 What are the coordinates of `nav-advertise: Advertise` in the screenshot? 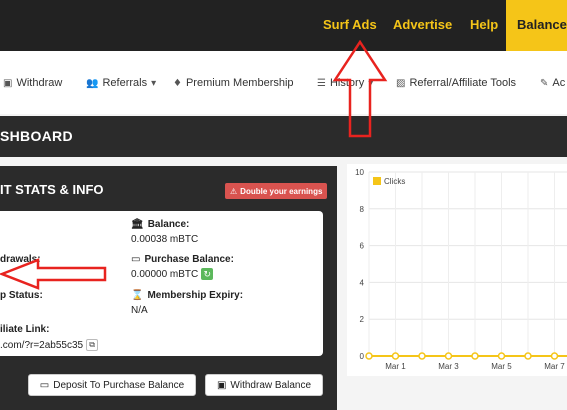 It's located at (422, 24).